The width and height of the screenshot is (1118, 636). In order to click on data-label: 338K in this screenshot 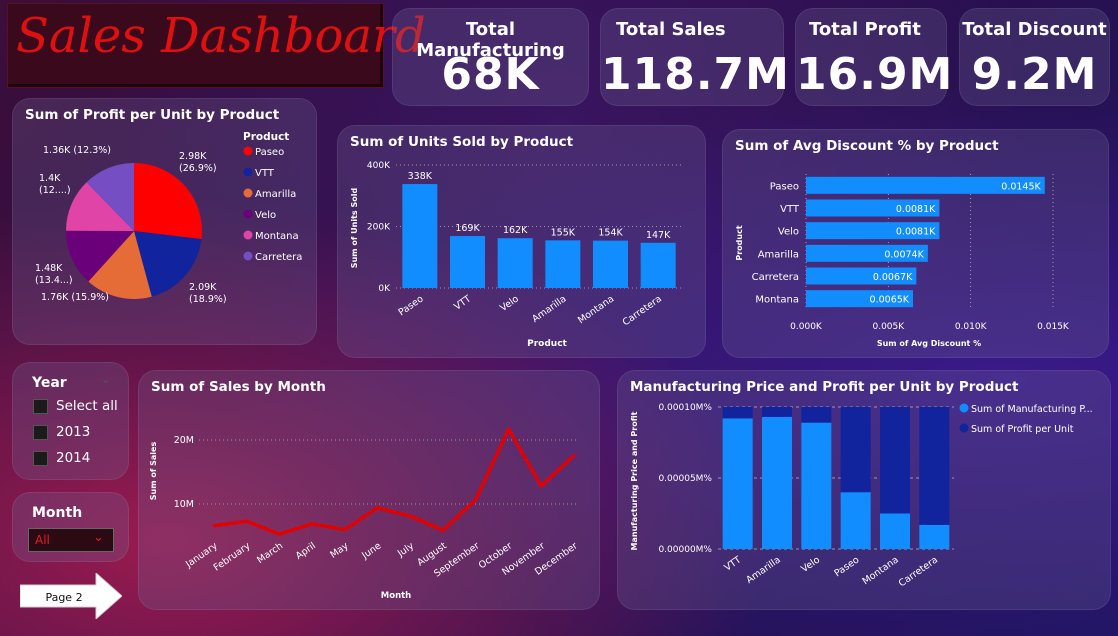, I will do `click(420, 176)`.